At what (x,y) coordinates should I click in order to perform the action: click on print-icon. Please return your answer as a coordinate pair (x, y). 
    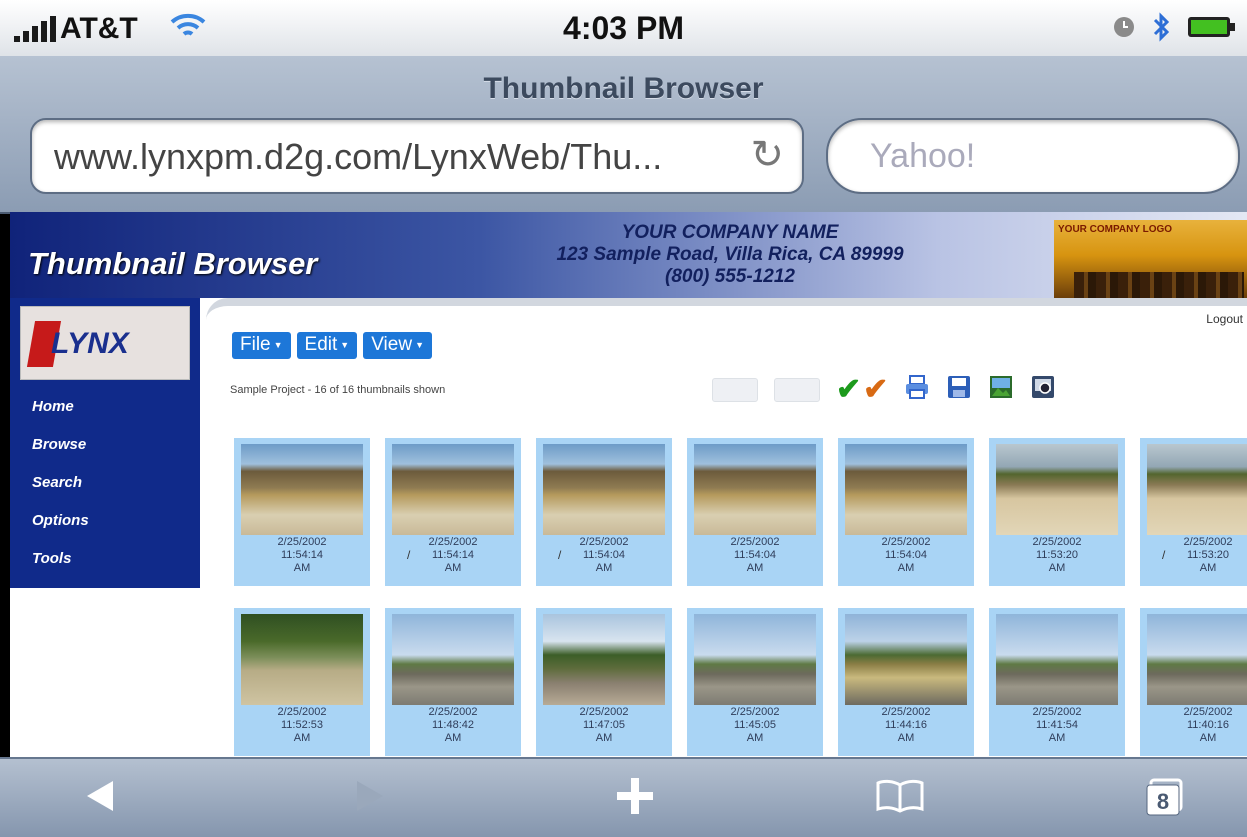
    Looking at the image, I should click on (917, 389).